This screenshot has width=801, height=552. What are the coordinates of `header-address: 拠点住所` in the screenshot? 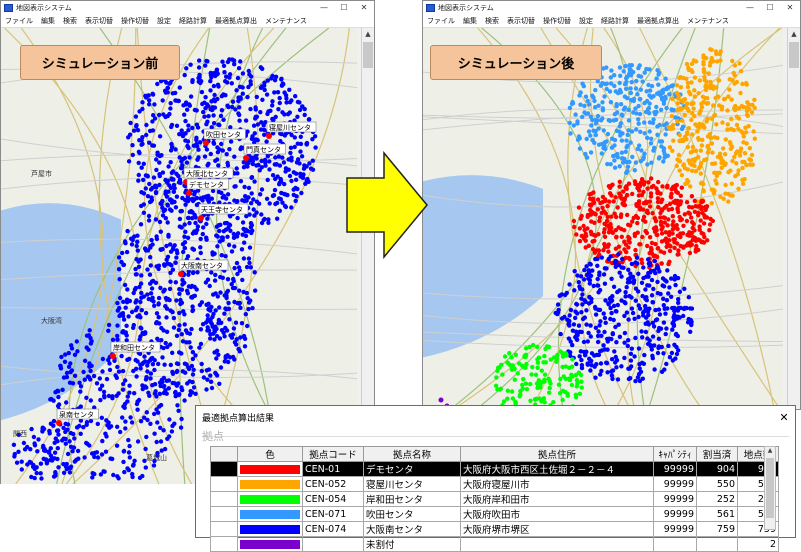 It's located at (557, 454).